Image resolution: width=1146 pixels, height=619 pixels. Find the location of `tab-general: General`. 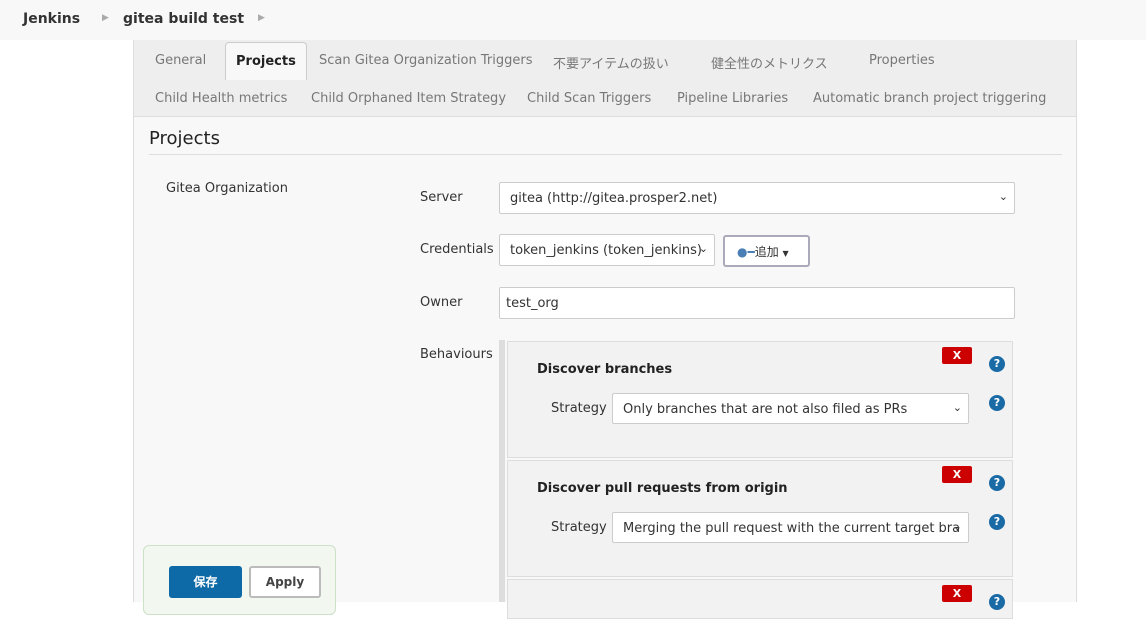

tab-general: General is located at coordinates (180, 60).